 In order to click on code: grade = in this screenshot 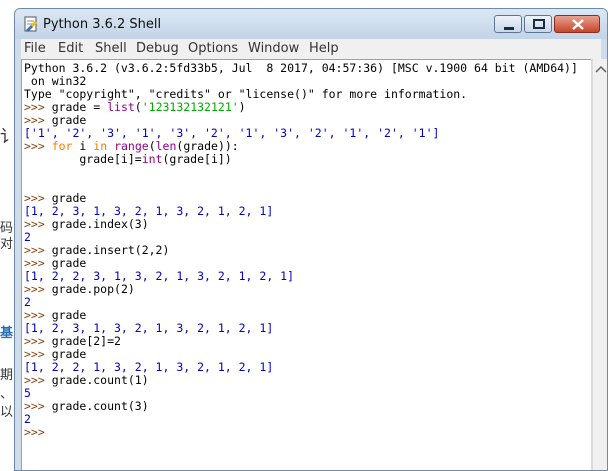, I will do `click(79, 107)`.